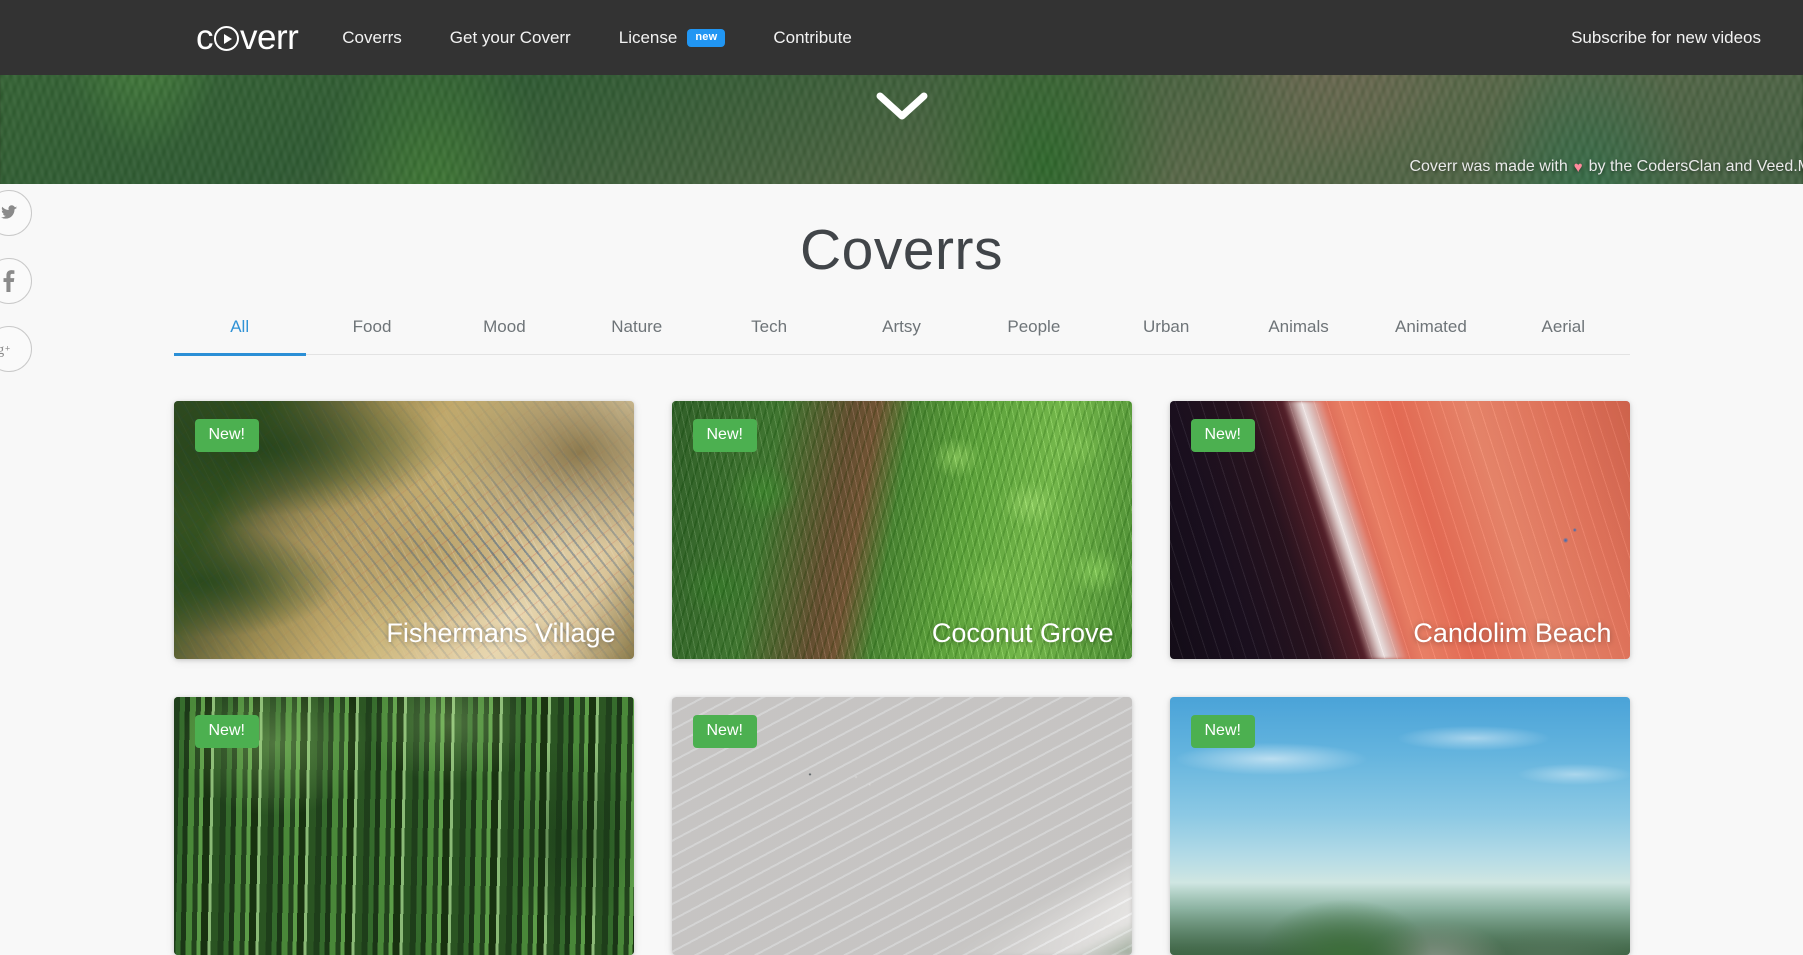 The width and height of the screenshot is (1803, 955). I want to click on subscribe-link: Subscribe for new videos, so click(1666, 38).